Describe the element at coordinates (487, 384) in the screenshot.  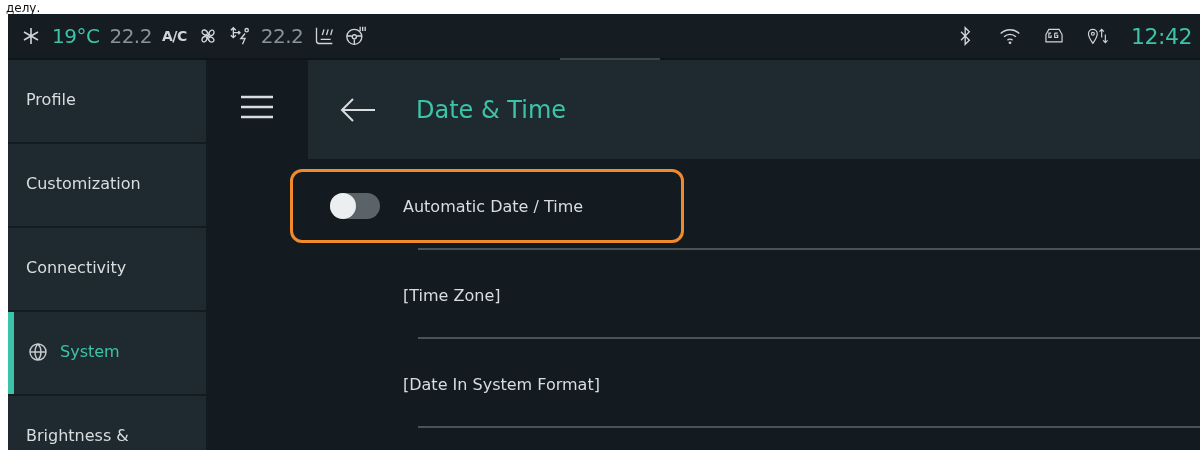
I see `setting-row: [Date In System Format]` at that location.